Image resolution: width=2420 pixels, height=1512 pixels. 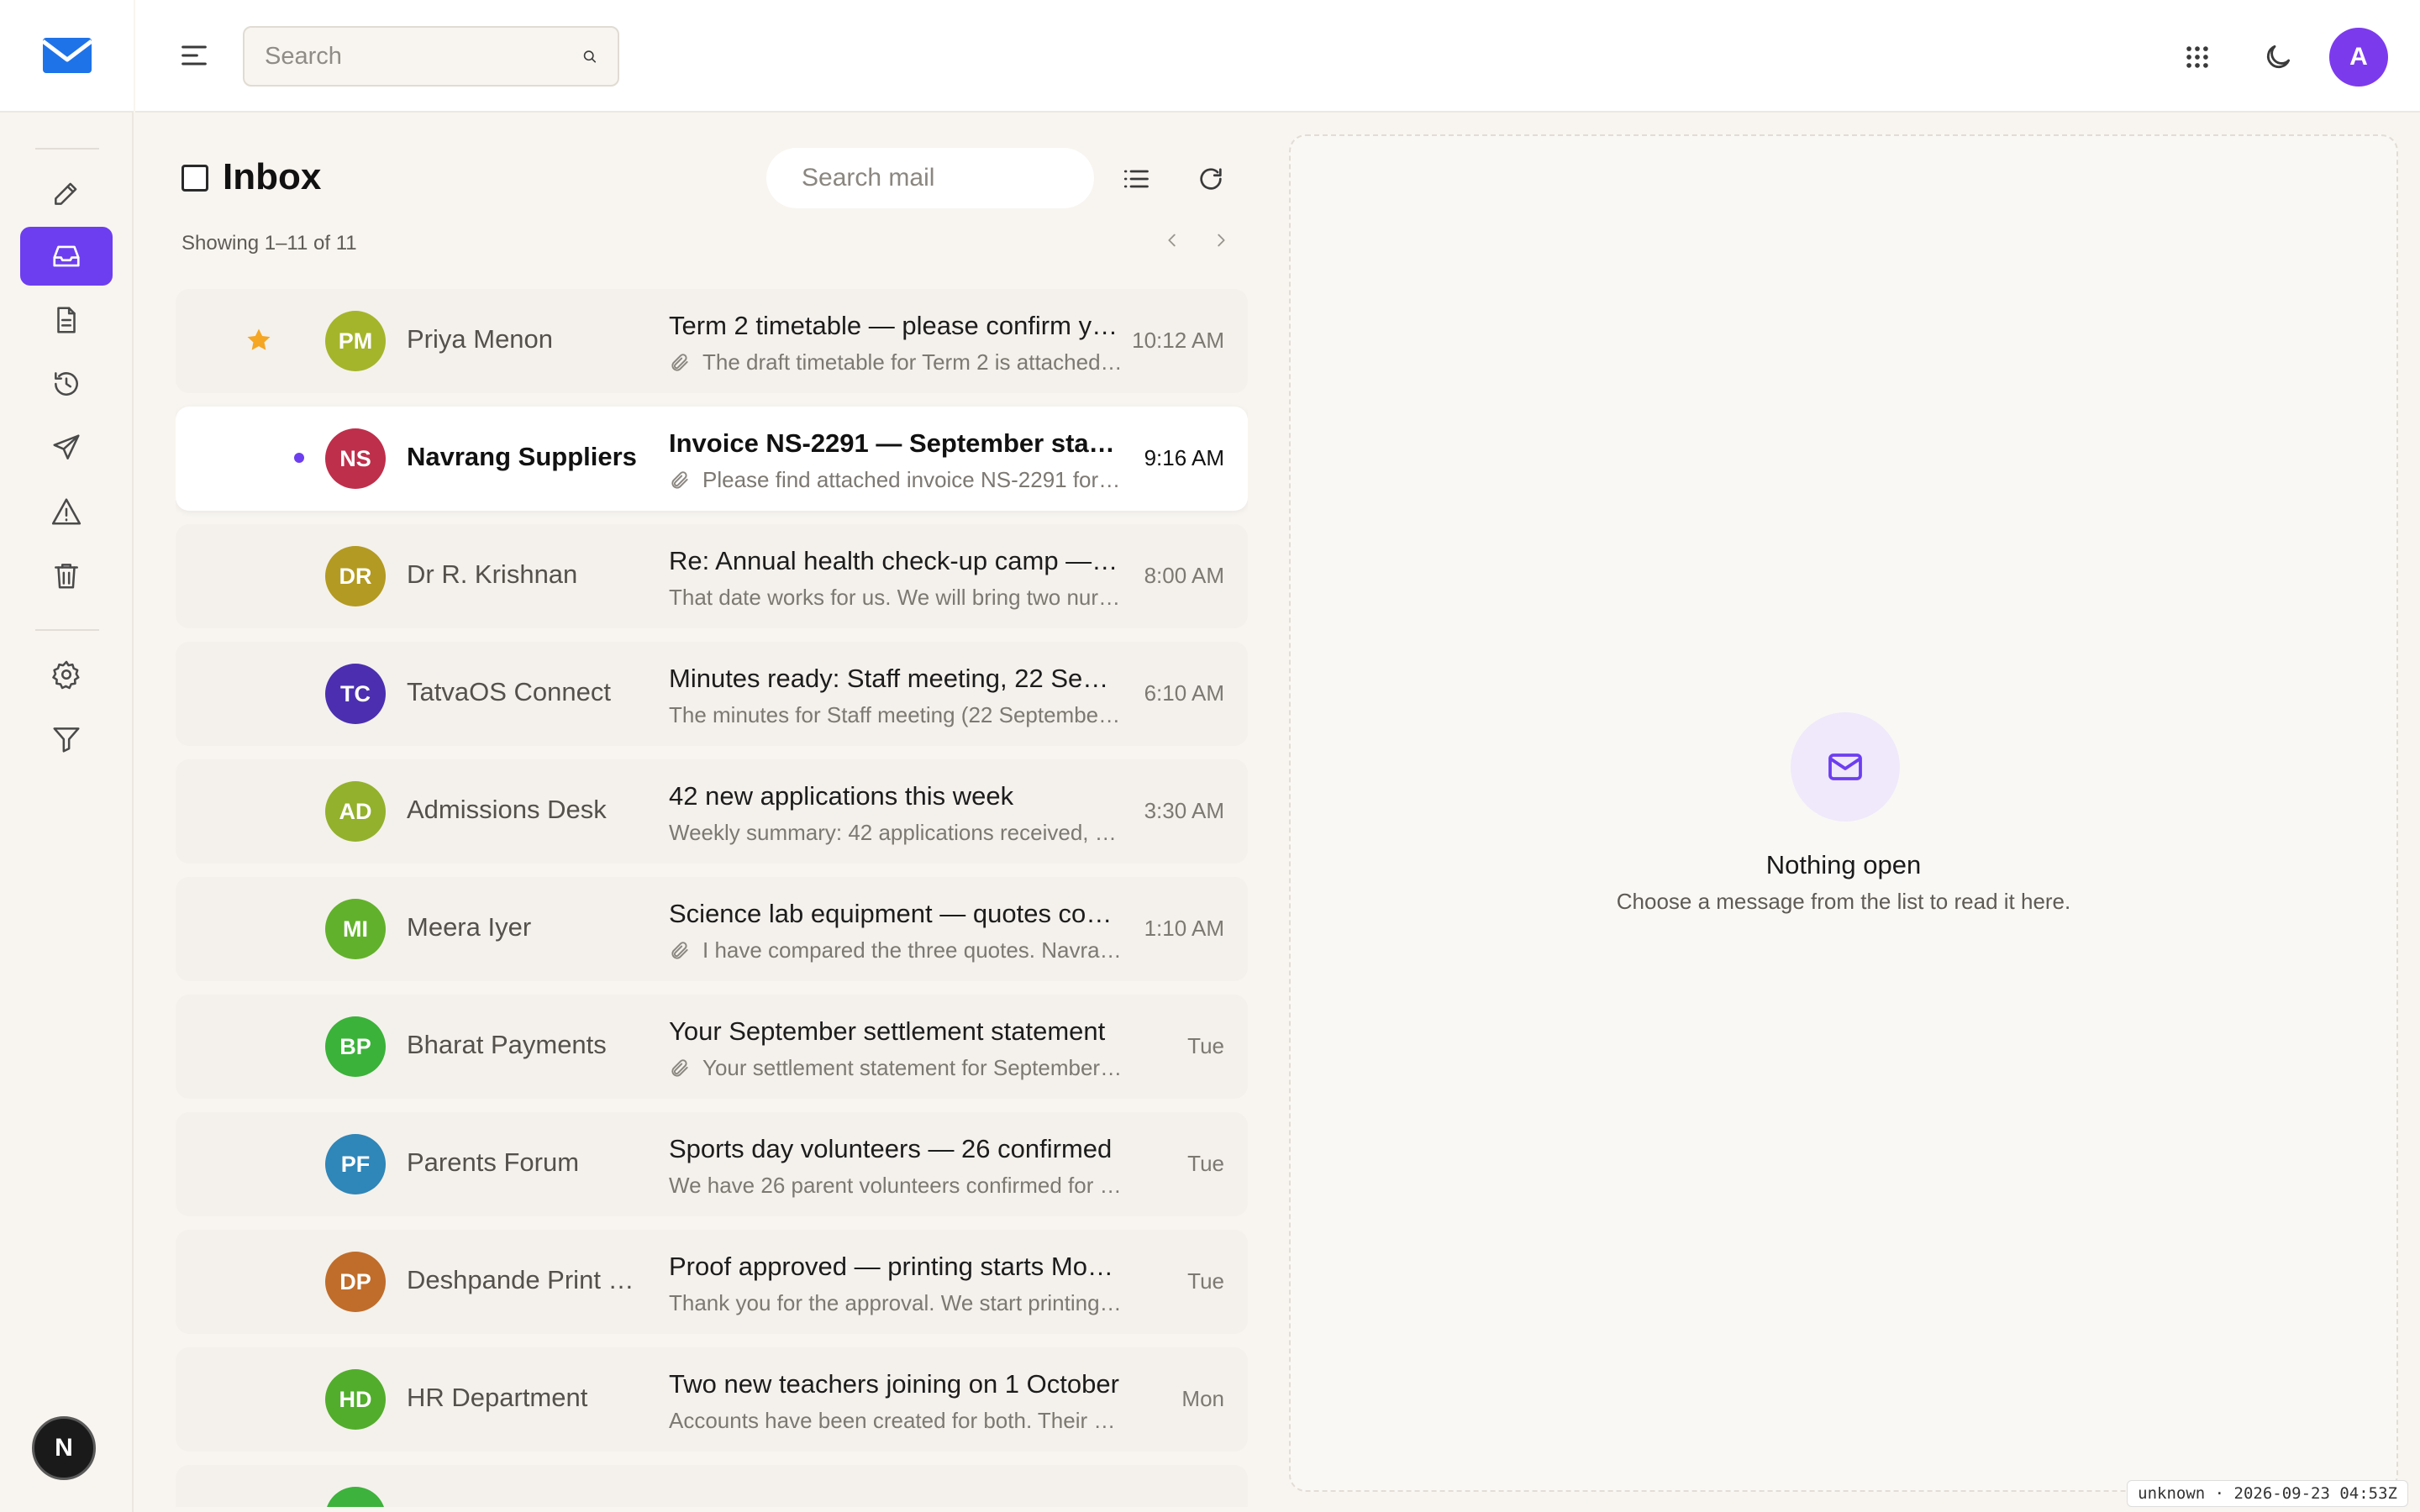 I want to click on subject: 42 new applications this week, so click(x=841, y=796).